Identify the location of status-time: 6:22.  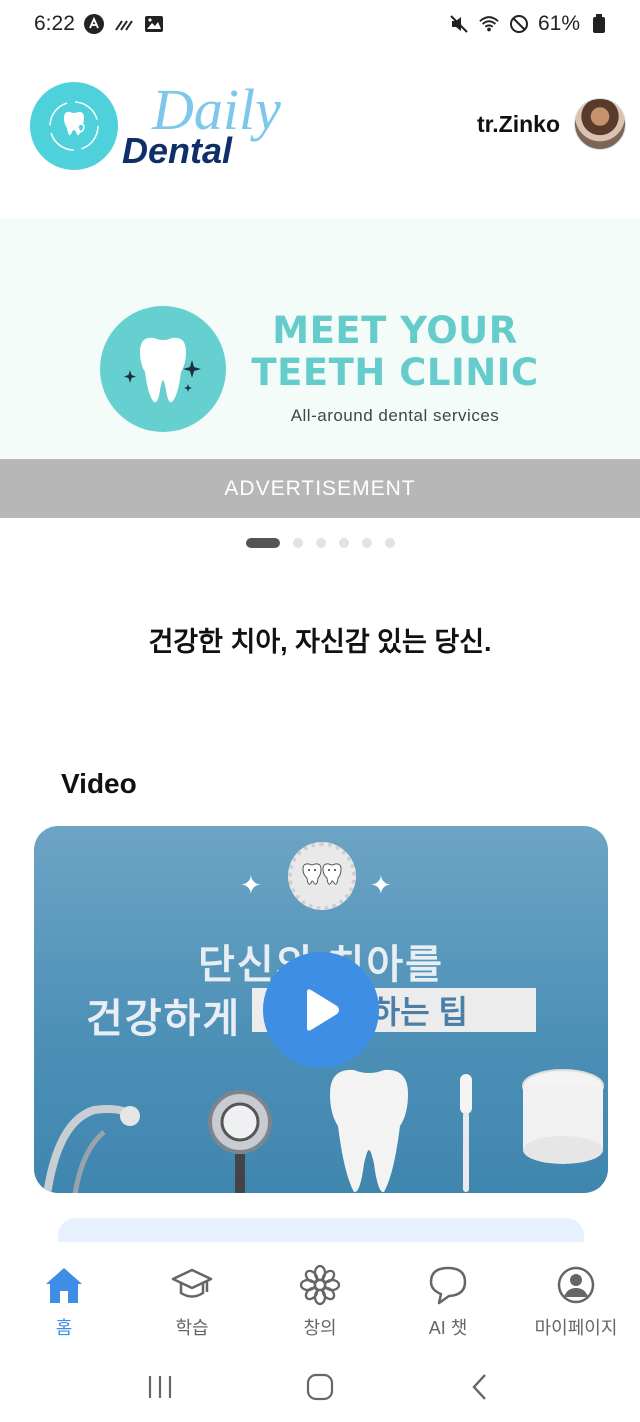
(54, 23).